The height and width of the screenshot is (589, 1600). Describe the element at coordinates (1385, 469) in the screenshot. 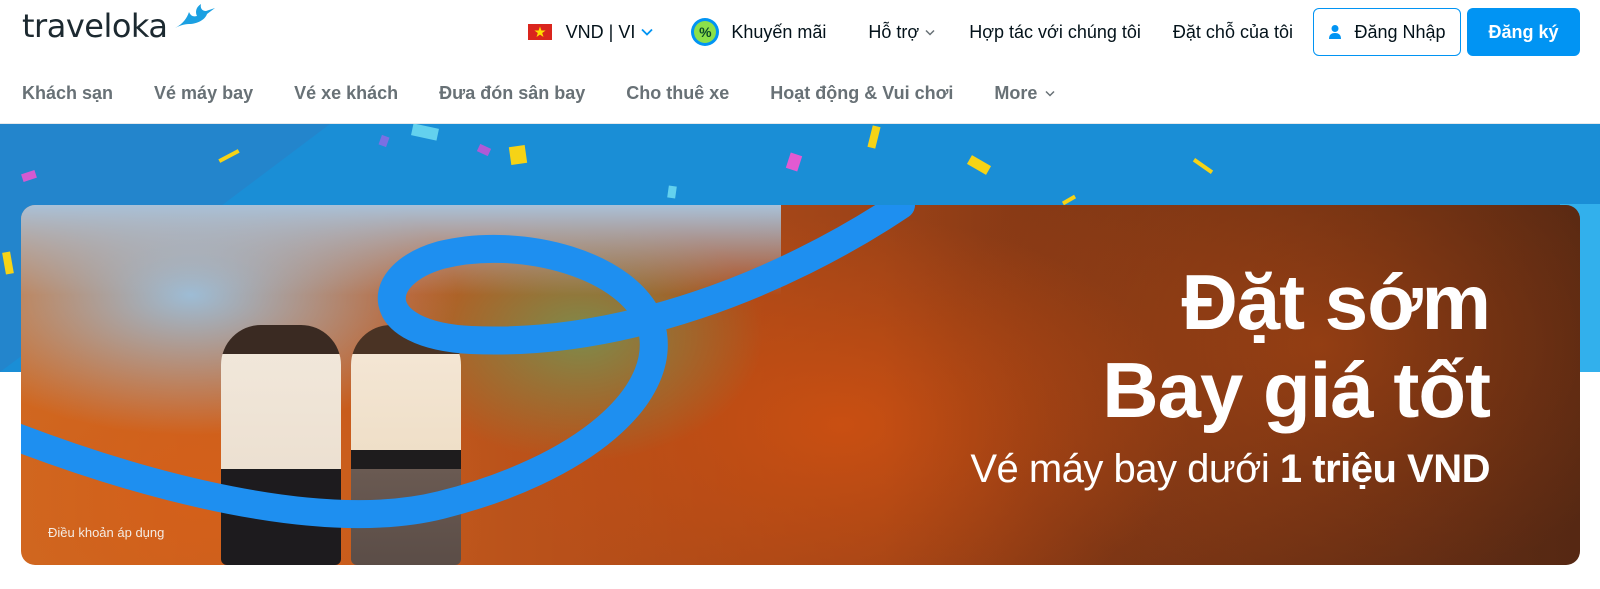

I see `banner-subline-price: 1 triệu VND` at that location.